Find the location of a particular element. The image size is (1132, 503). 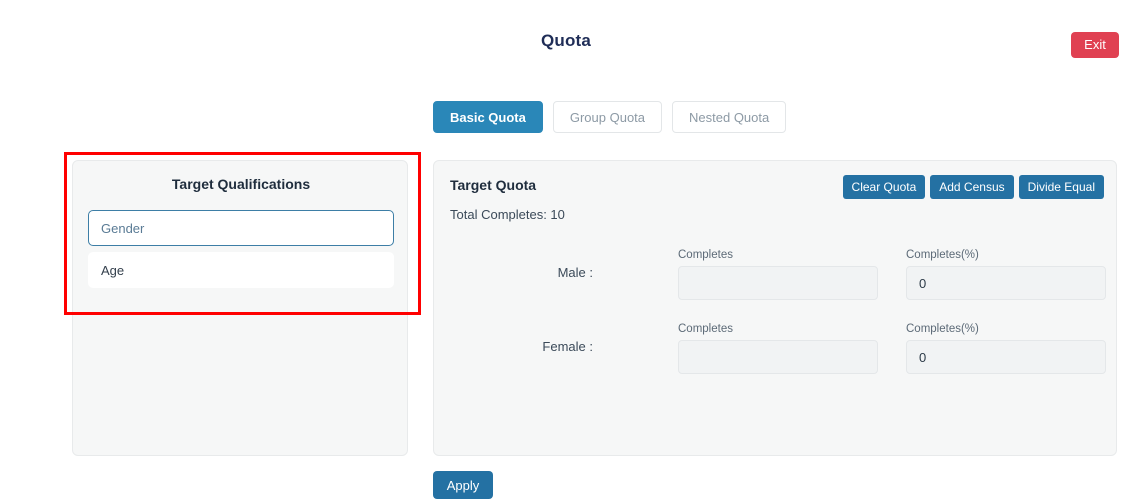

target-quota-title: Target Quota is located at coordinates (493, 185).